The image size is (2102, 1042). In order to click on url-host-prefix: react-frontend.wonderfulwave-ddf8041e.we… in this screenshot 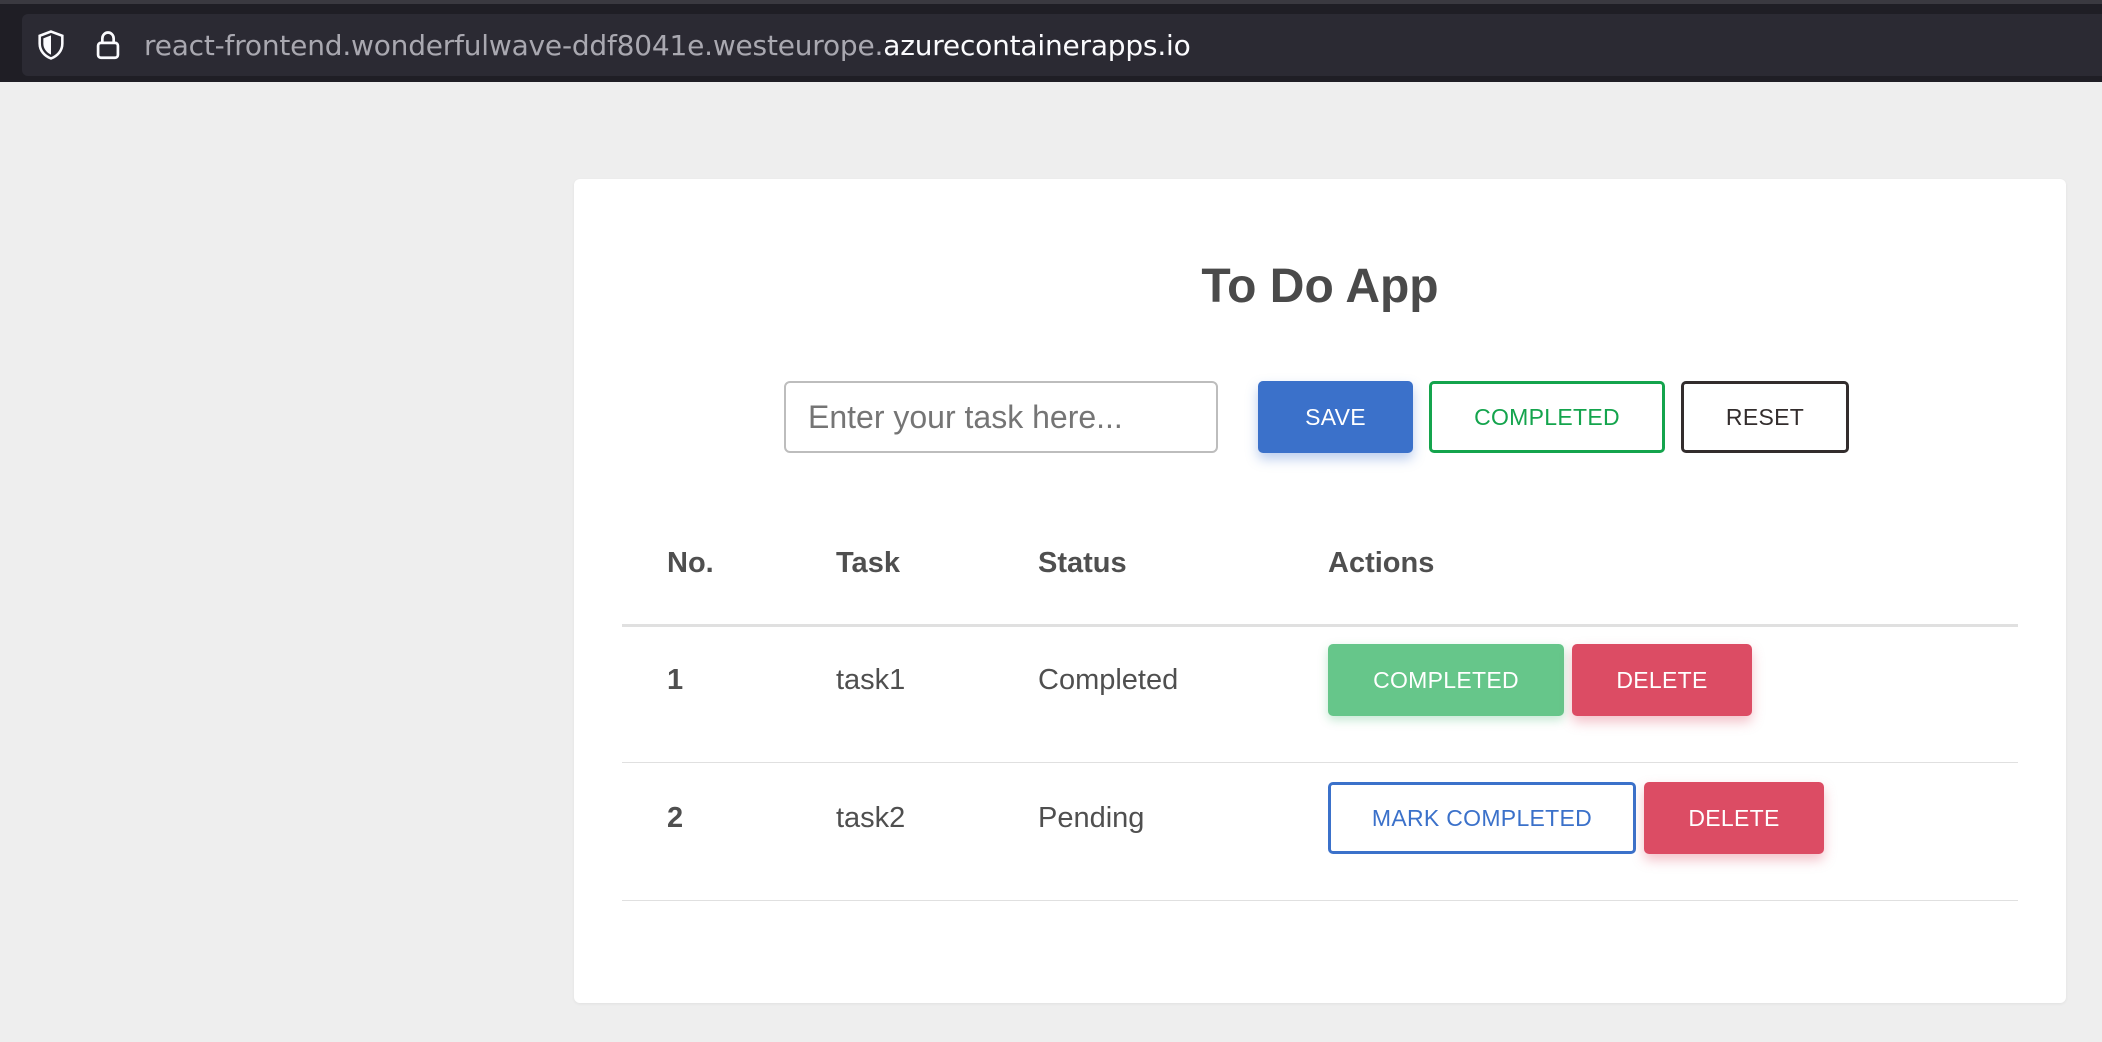, I will do `click(514, 45)`.